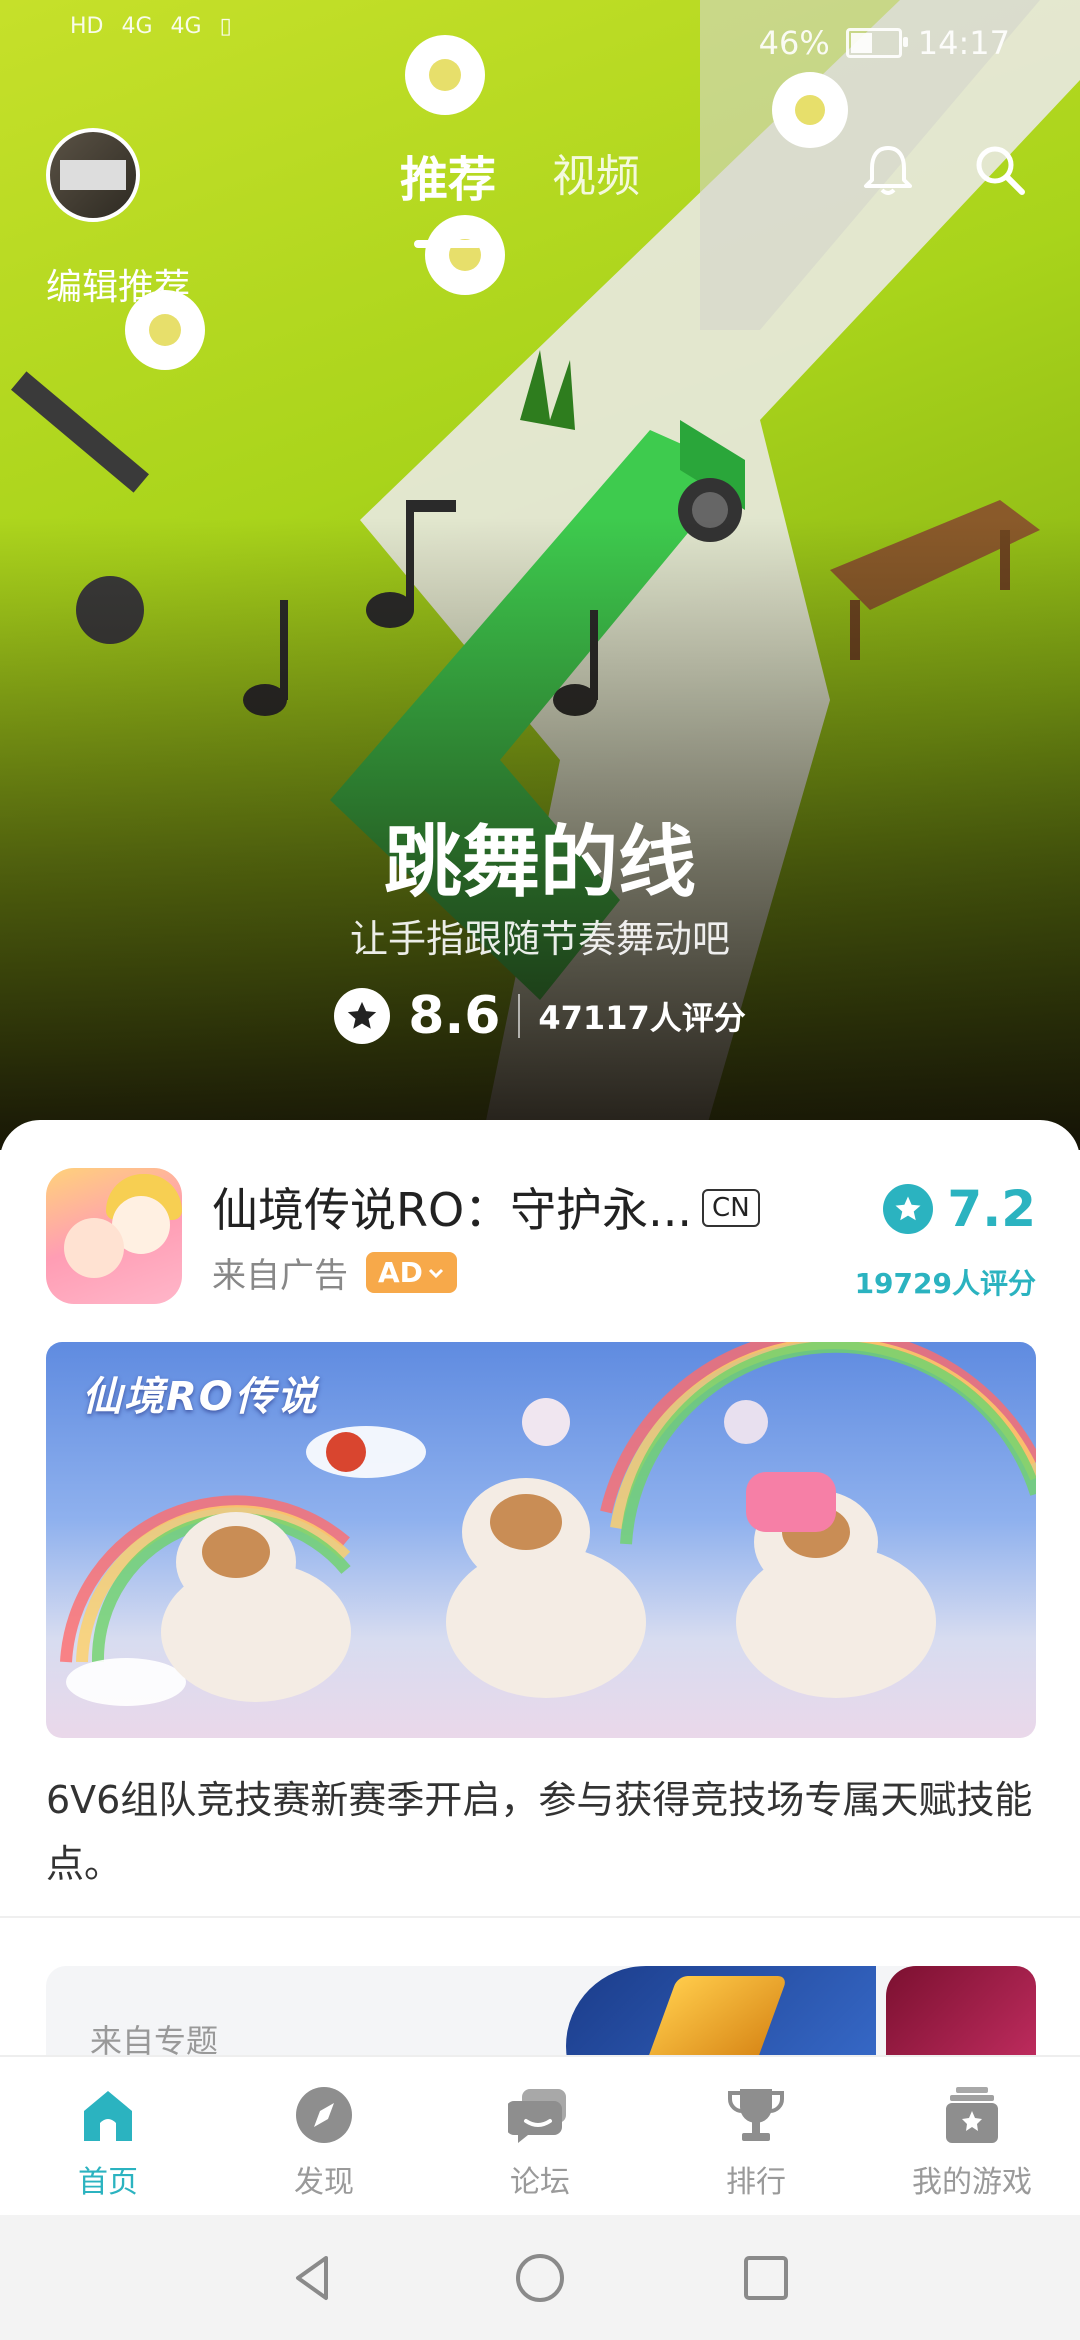  Describe the element at coordinates (519, 1016) in the screenshot. I see `rating-divider` at that location.